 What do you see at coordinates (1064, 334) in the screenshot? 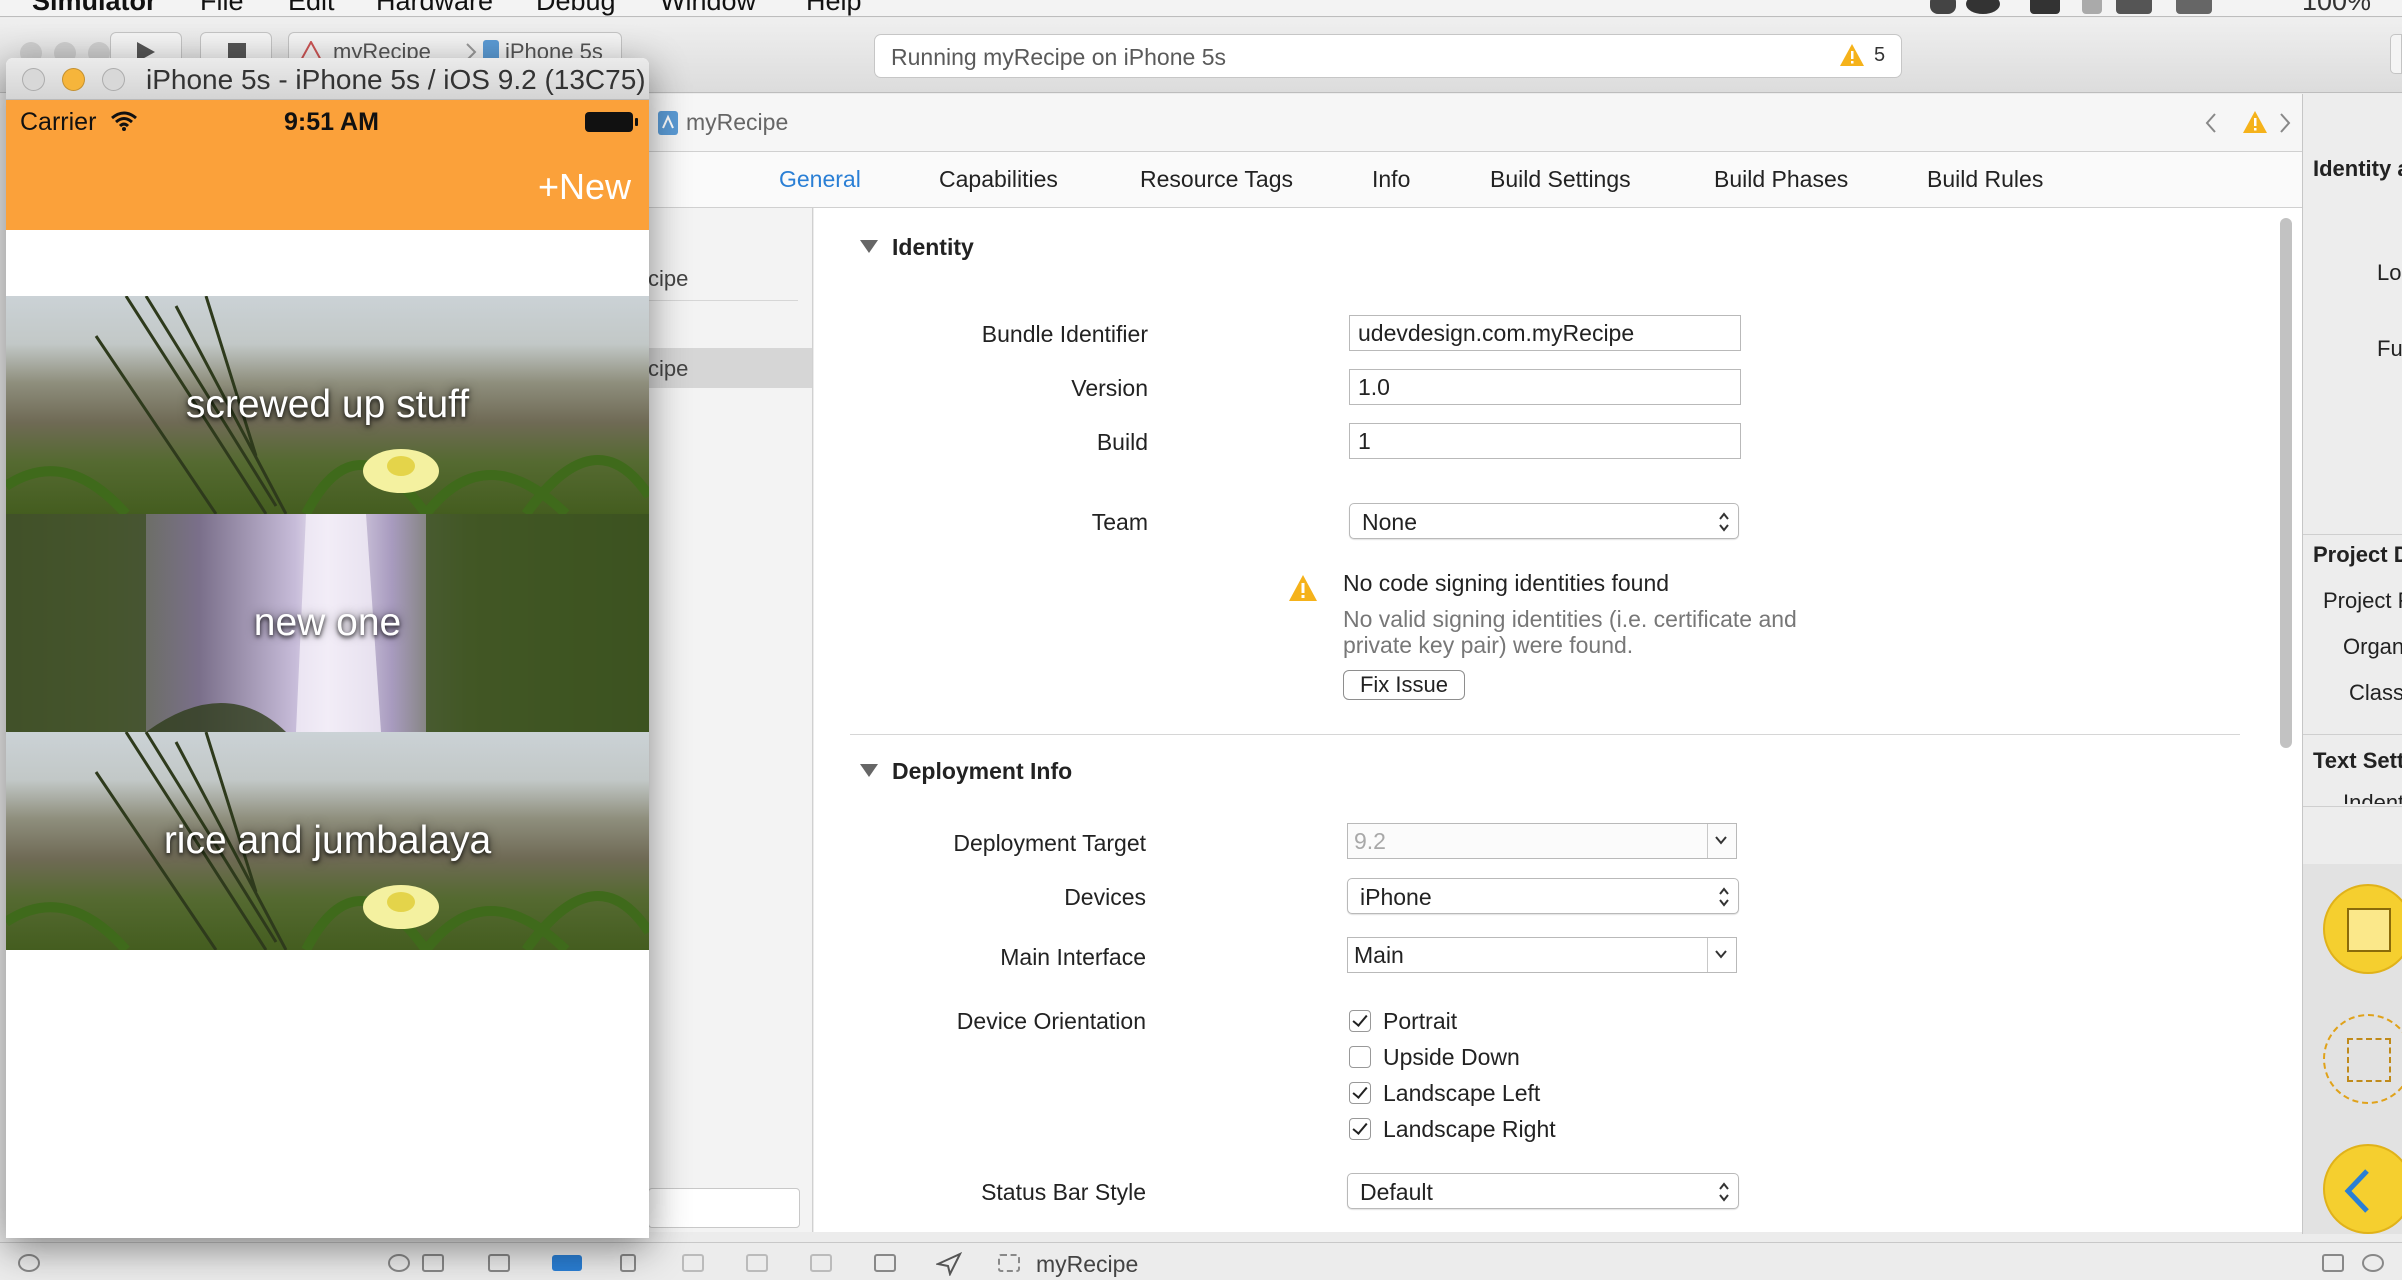
I see `bundle-identifier-label: Bundle Identifier` at bounding box center [1064, 334].